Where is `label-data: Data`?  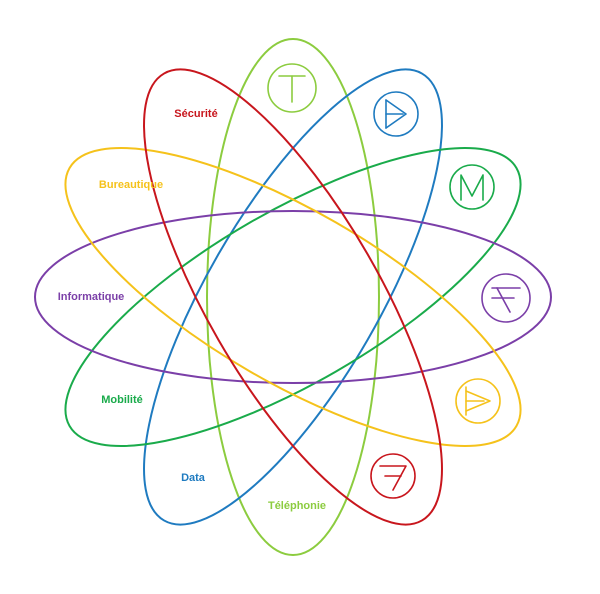
label-data: Data is located at coordinates (193, 478).